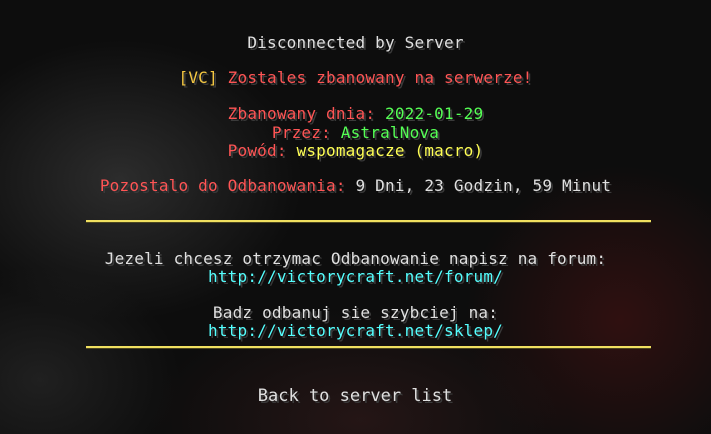 The height and width of the screenshot is (434, 711). I want to click on back-to-server-list-button: Back to server list, so click(355, 396).